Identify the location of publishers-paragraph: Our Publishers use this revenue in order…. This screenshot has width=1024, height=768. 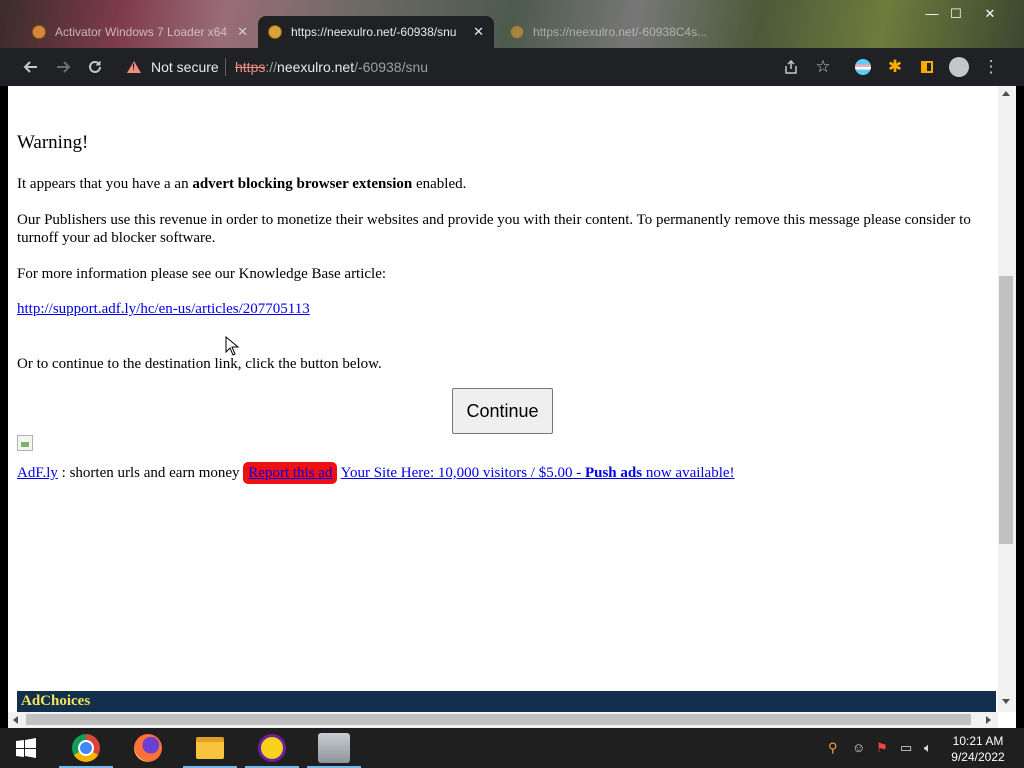
(494, 229).